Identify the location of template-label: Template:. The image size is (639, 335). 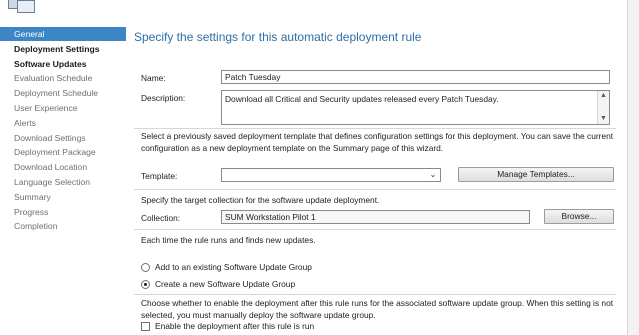
(159, 176).